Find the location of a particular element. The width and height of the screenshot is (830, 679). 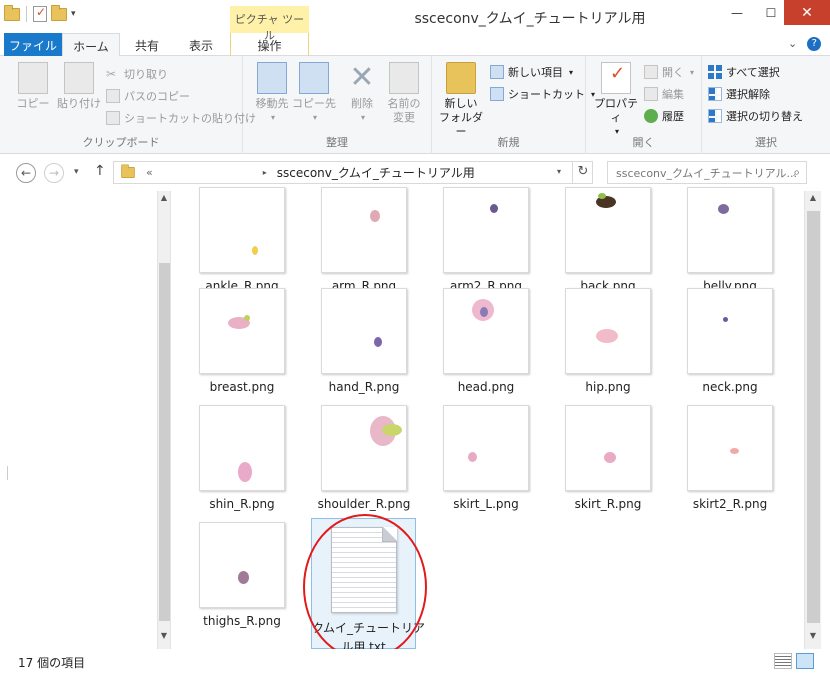

minimize-button: — is located at coordinates (737, 12).